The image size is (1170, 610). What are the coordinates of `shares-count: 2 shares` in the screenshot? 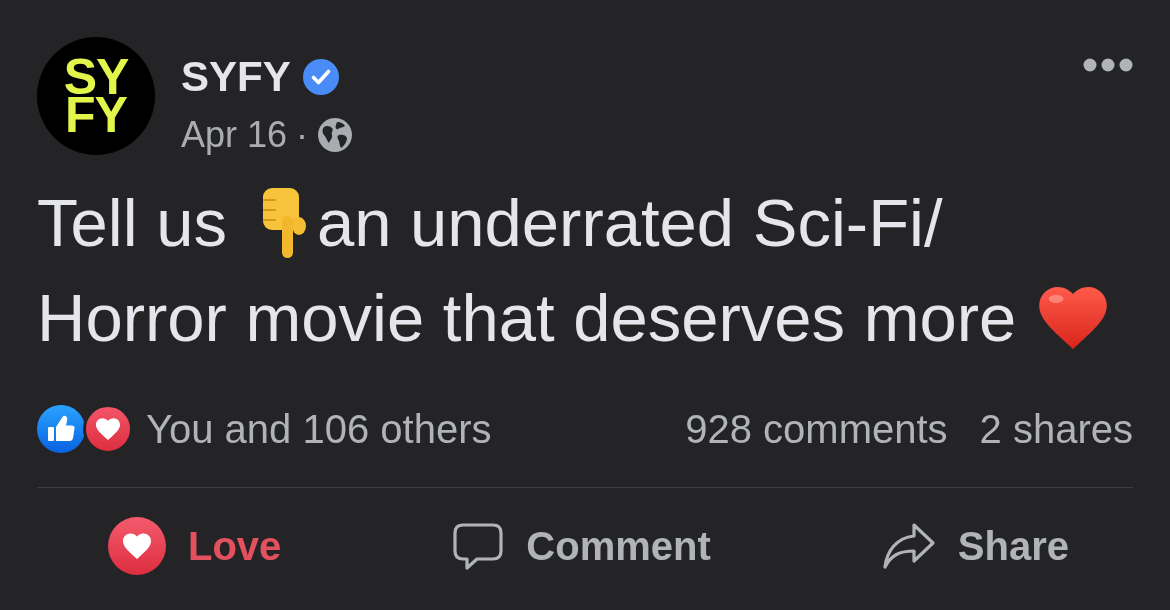 It's located at (1056, 429).